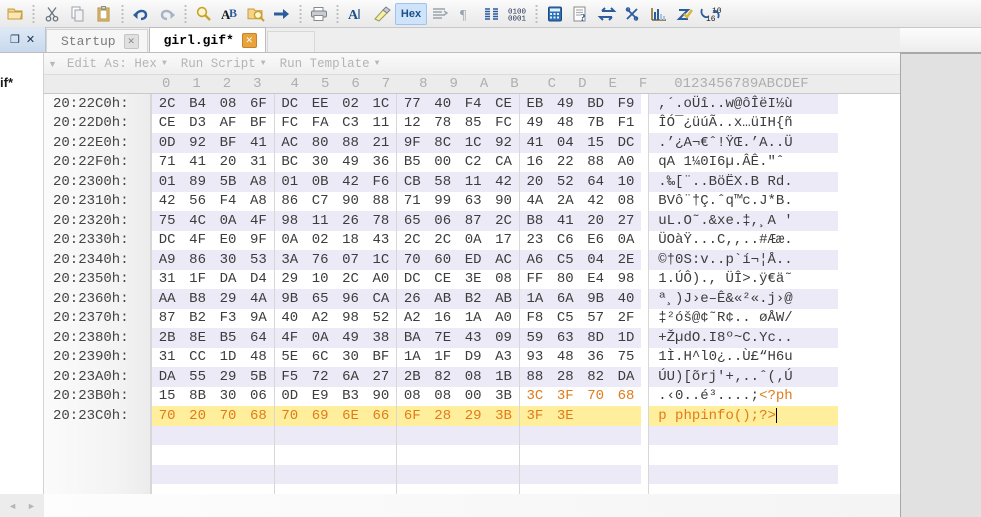 The height and width of the screenshot is (517, 981). Describe the element at coordinates (381, 201) in the screenshot. I see `hex-byte: 88` at that location.